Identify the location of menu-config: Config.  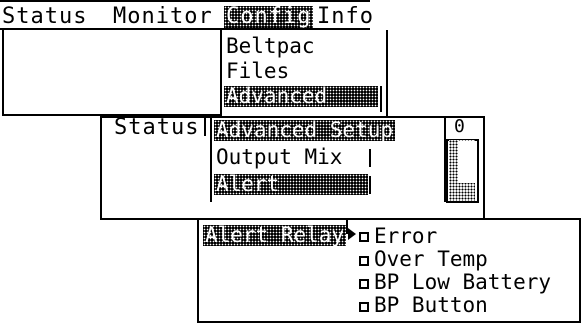
(269, 17).